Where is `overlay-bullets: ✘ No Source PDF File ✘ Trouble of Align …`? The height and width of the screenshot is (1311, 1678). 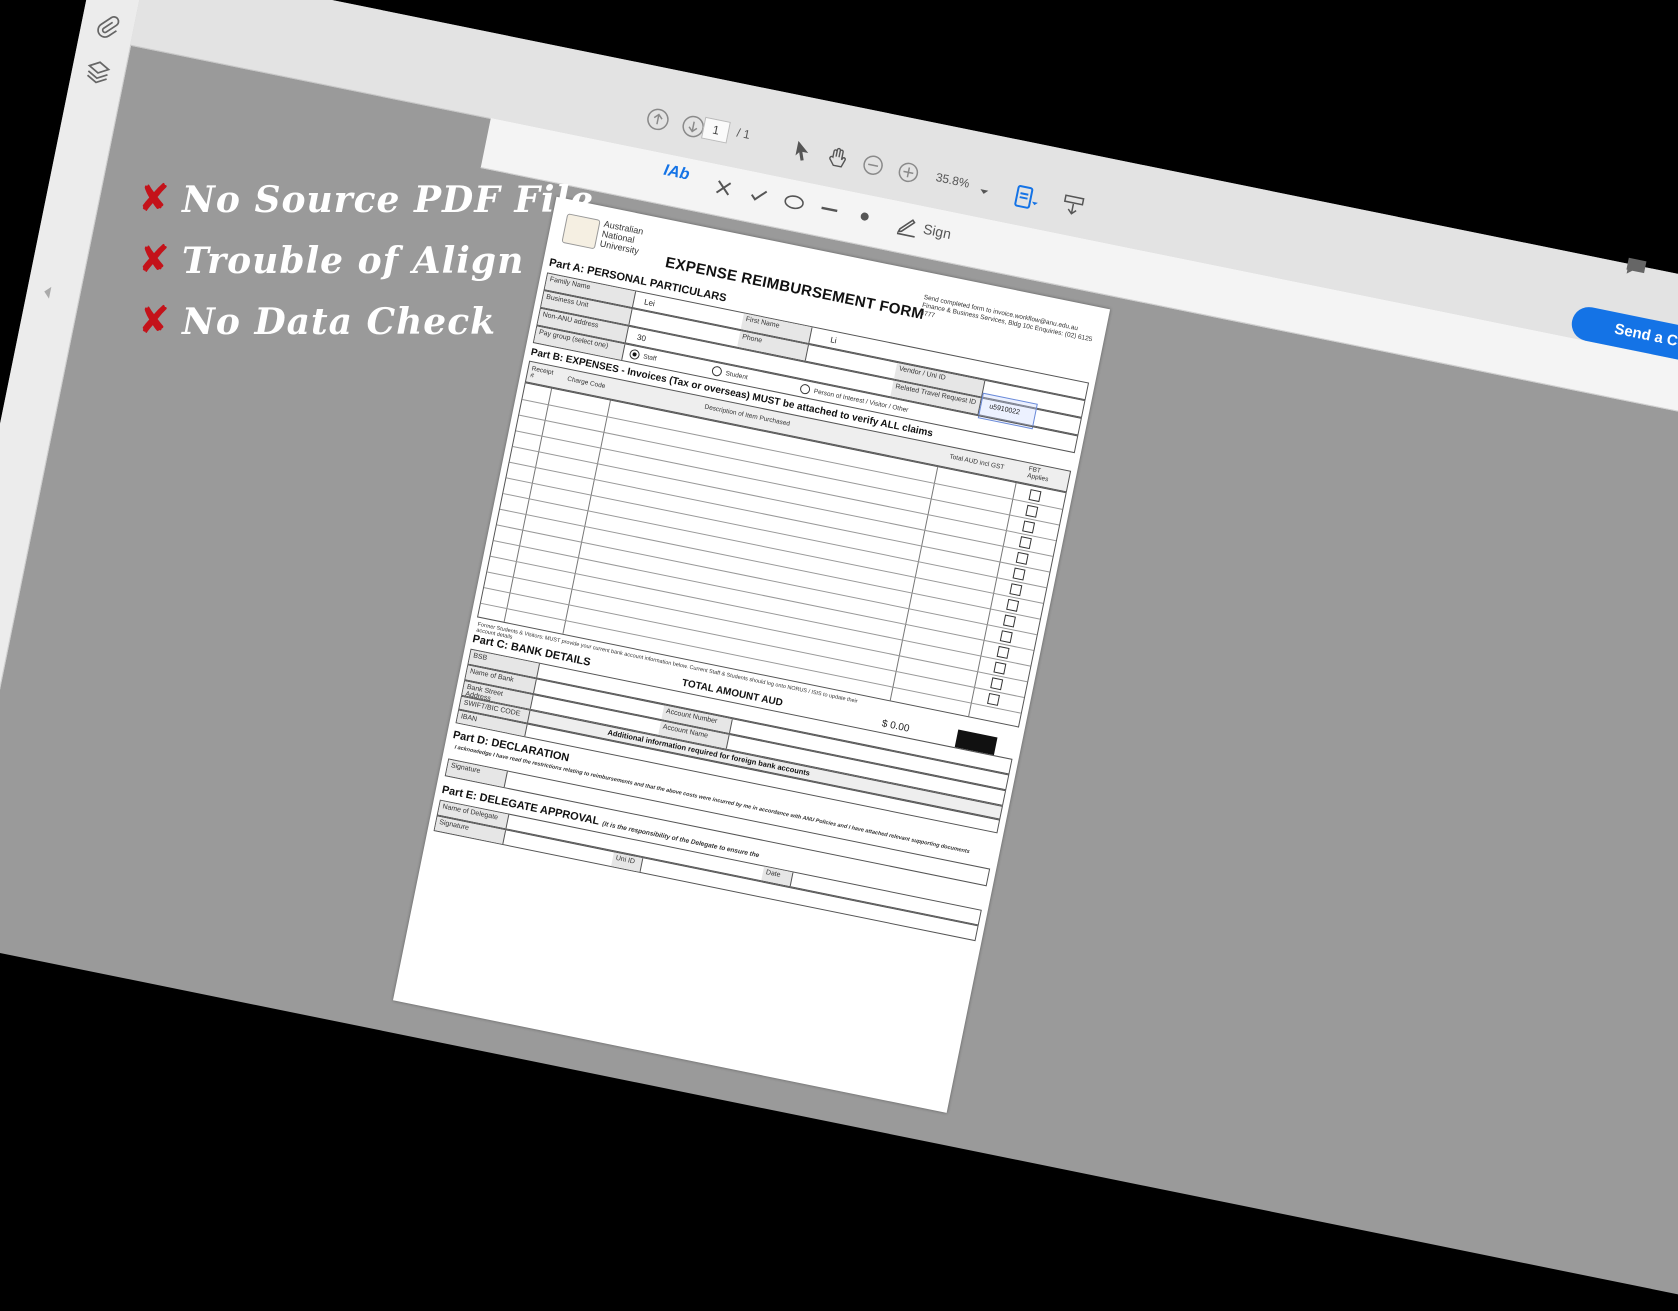 overlay-bullets: ✘ No Source PDF File ✘ Trouble of Align … is located at coordinates (373, 267).